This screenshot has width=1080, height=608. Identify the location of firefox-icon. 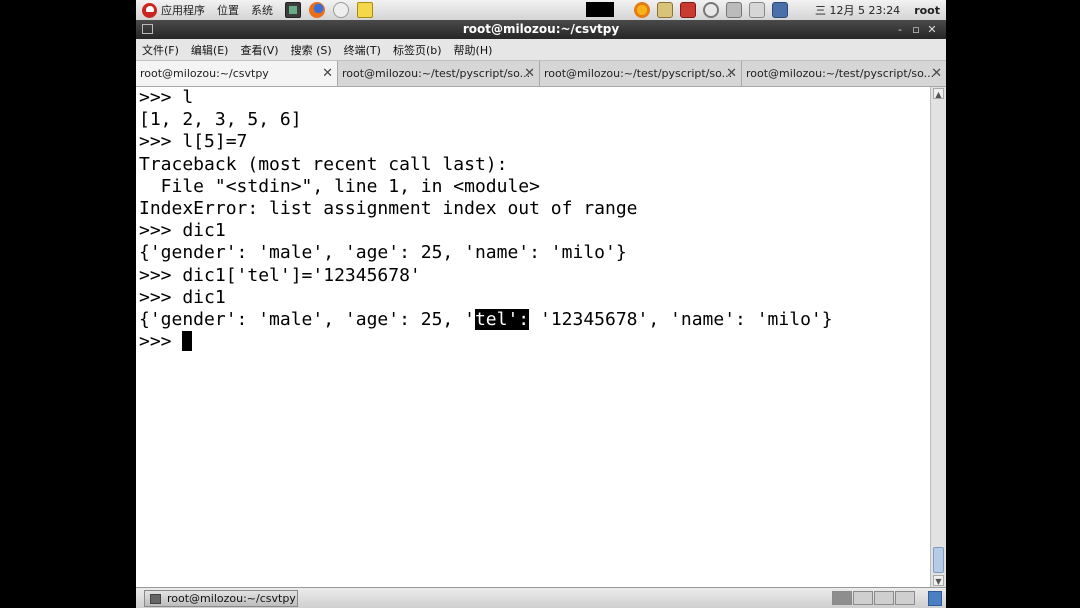
(317, 10).